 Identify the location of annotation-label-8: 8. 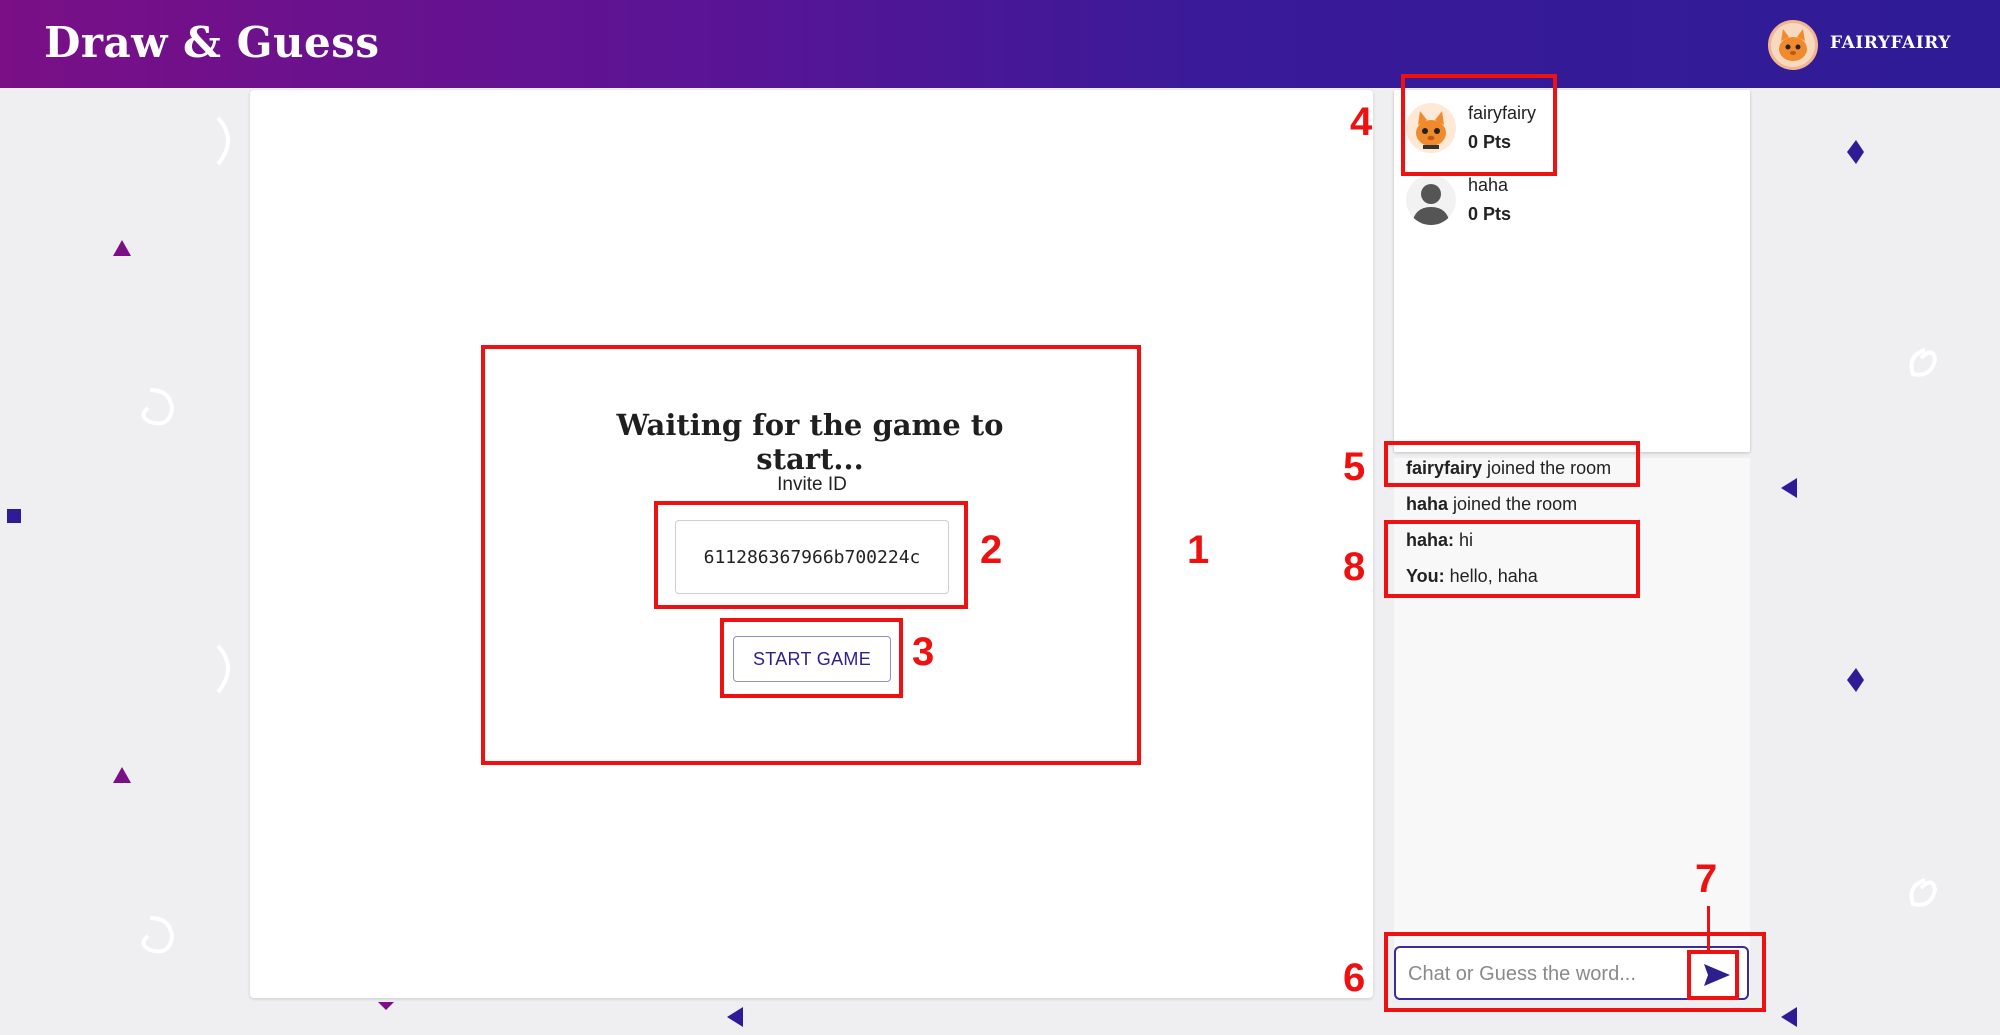
(1354, 567).